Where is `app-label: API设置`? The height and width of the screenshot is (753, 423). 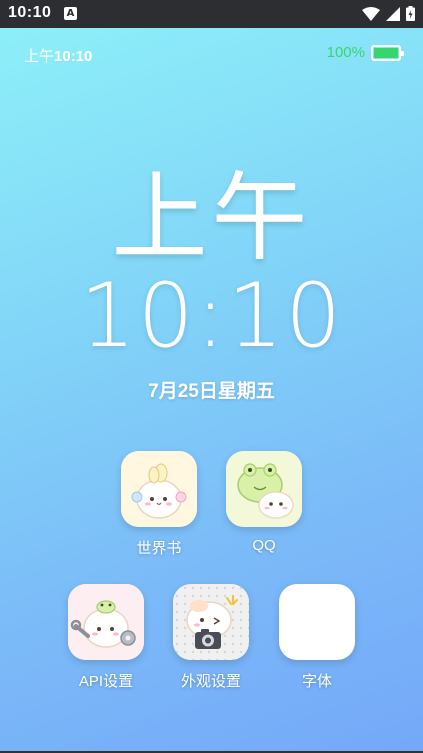
app-label: API设置 is located at coordinates (106, 681).